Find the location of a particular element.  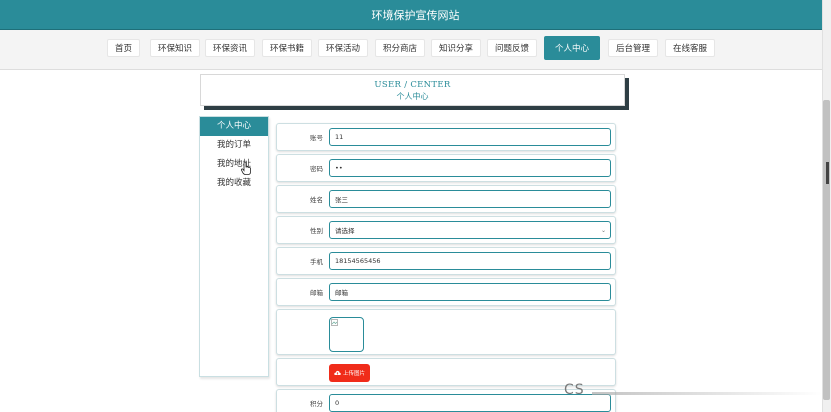

form-row-gender: 性别 请选择 ⌄ is located at coordinates (446, 230).